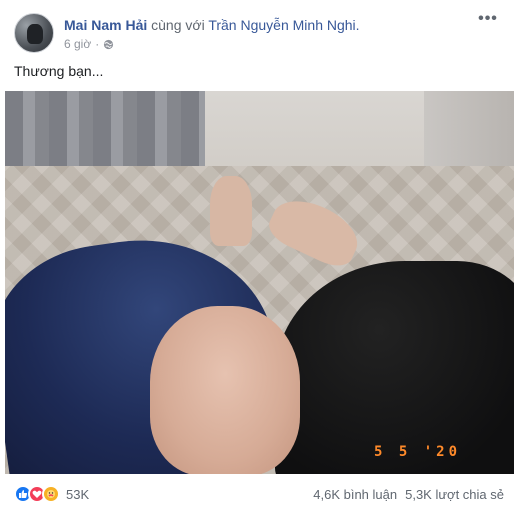 The width and height of the screenshot is (514, 522). Describe the element at coordinates (178, 25) in the screenshot. I see `with-text: cùng với` at that location.